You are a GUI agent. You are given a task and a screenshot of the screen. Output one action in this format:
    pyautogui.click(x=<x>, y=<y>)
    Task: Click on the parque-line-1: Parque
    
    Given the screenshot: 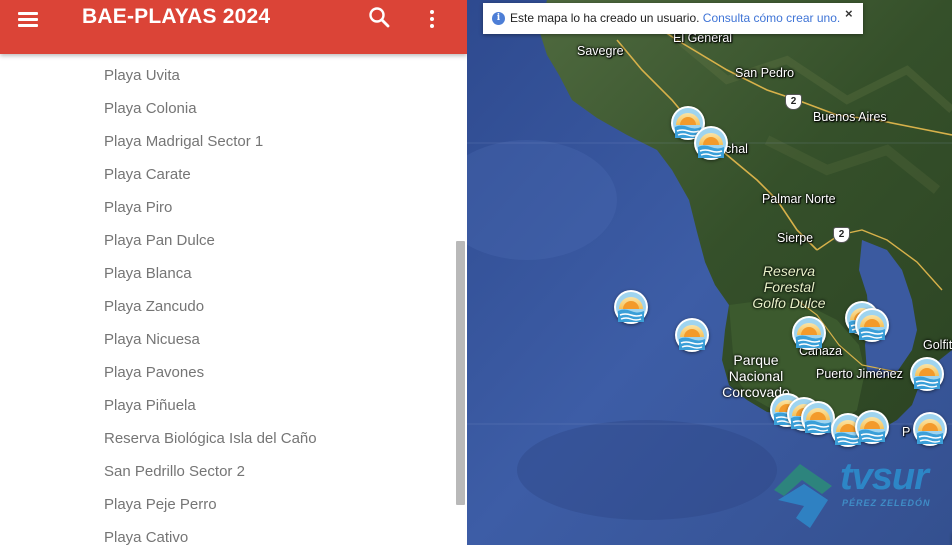 What is the action you would take?
    pyautogui.click(x=756, y=360)
    